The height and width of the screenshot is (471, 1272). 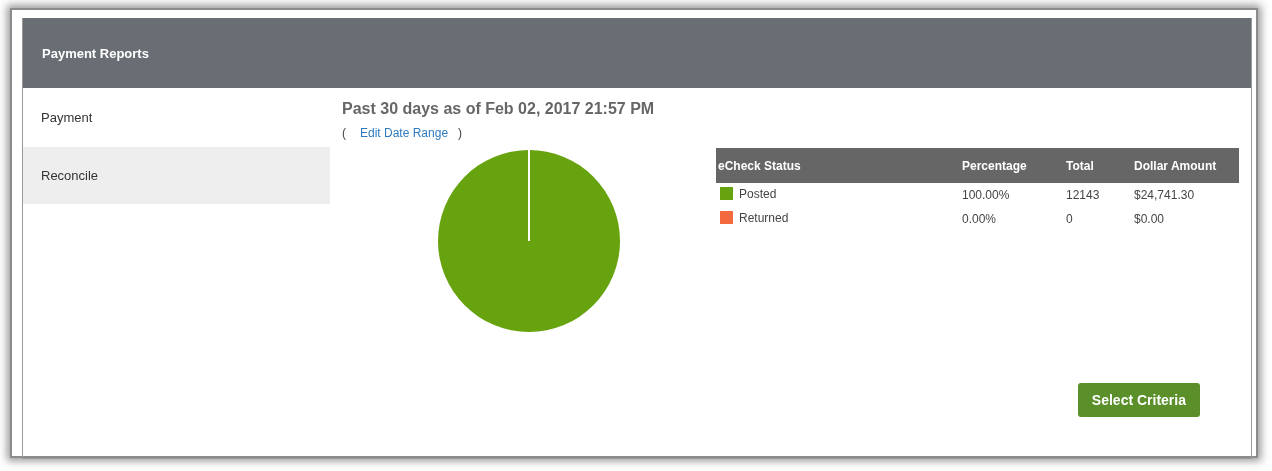 What do you see at coordinates (758, 193) in the screenshot?
I see `table-cell: Posted` at bounding box center [758, 193].